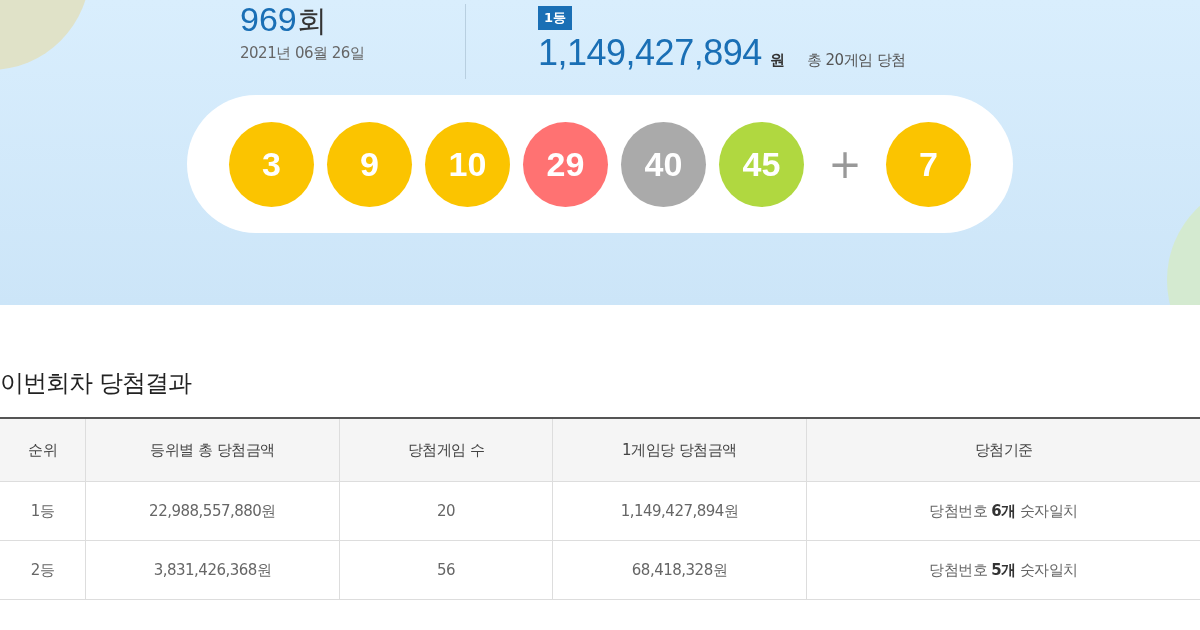 Image resolution: width=1200 pixels, height=630 pixels. Describe the element at coordinates (663, 164) in the screenshot. I see `lotto-ball: 40` at that location.